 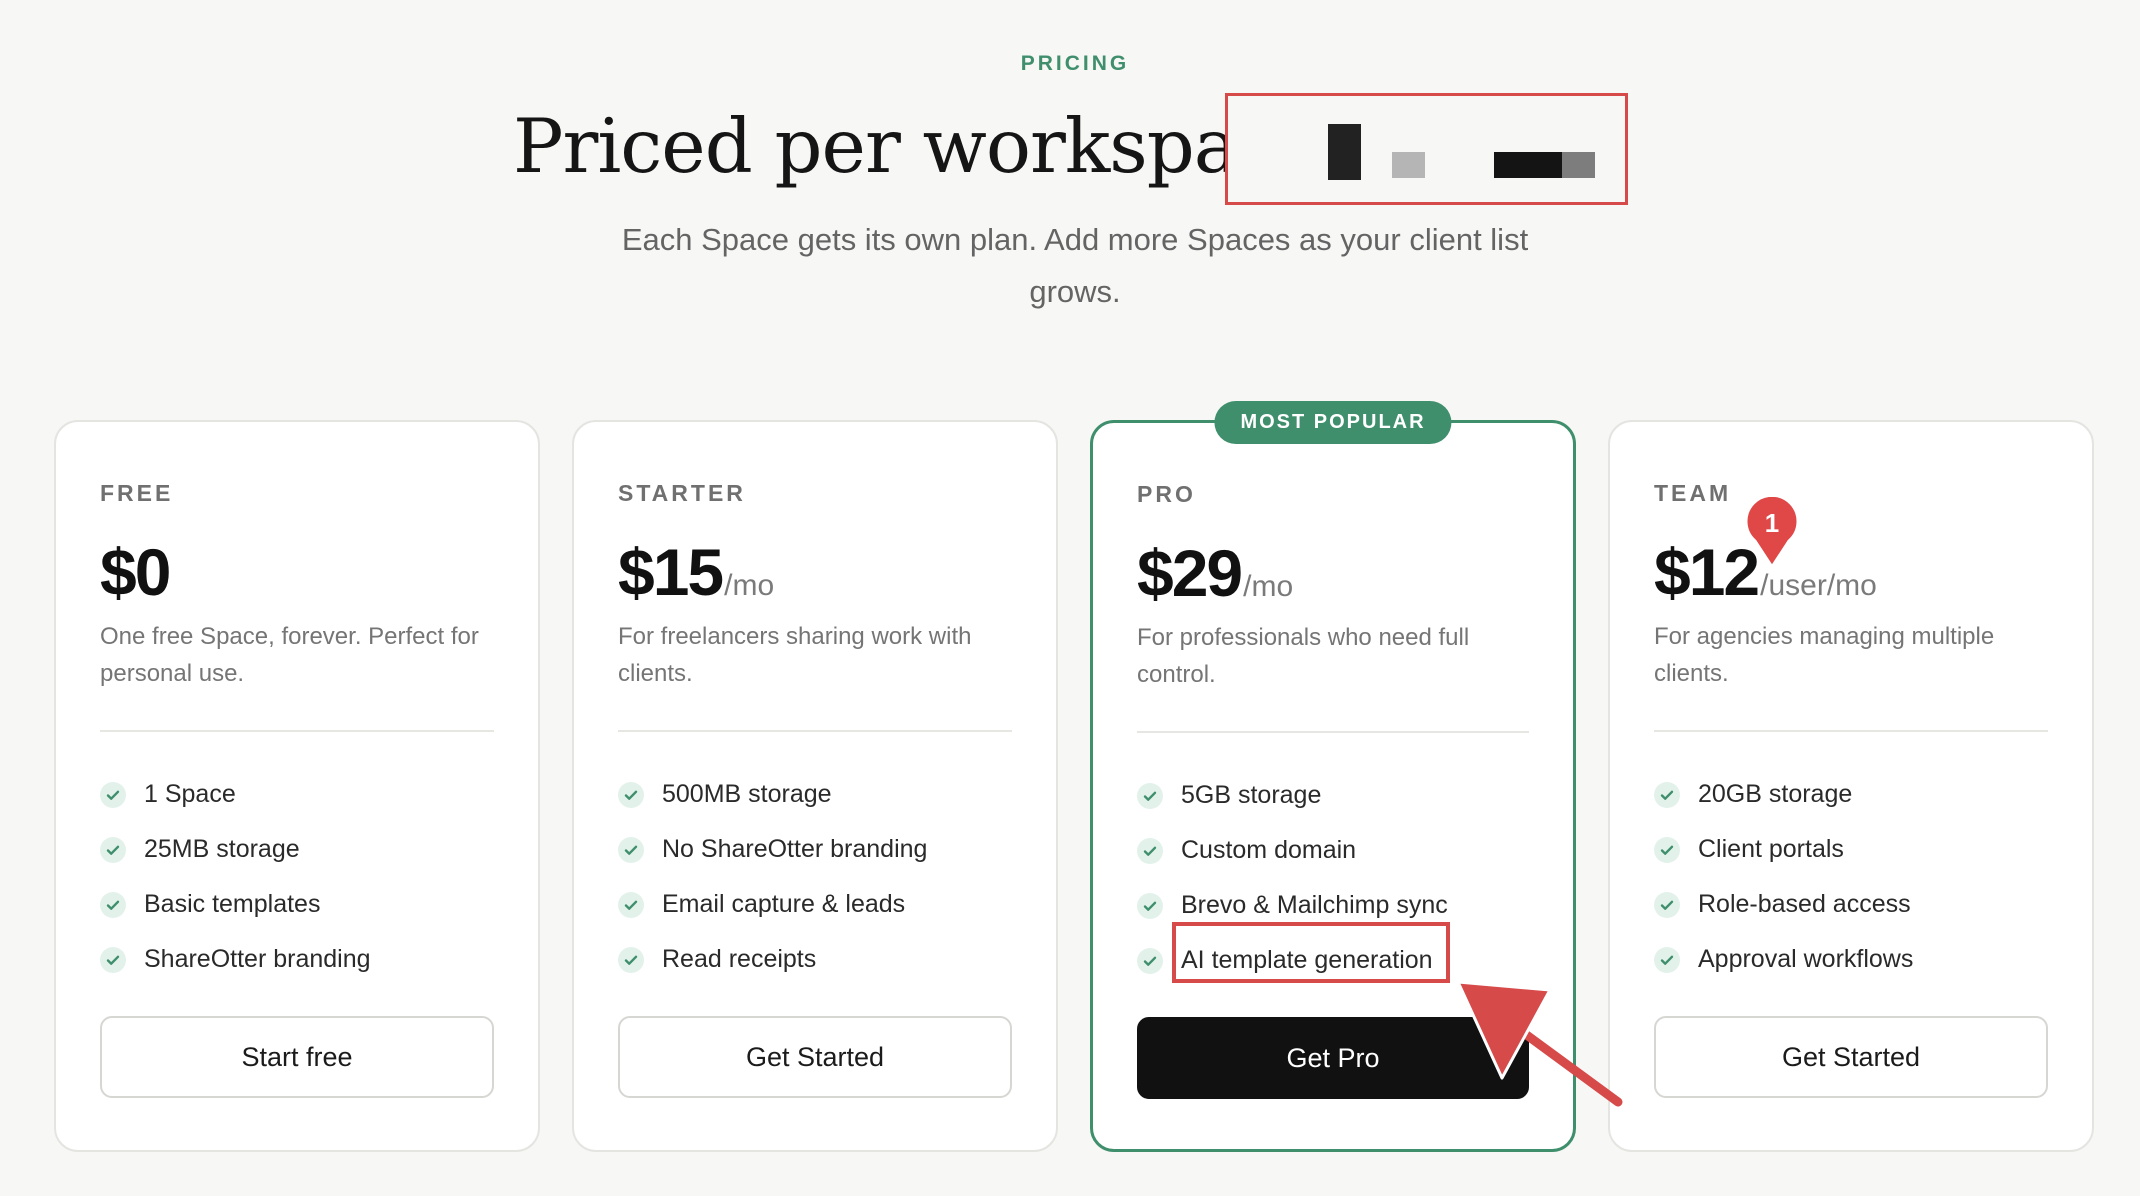 I want to click on feature-item: Role-based access, so click(x=1783, y=904).